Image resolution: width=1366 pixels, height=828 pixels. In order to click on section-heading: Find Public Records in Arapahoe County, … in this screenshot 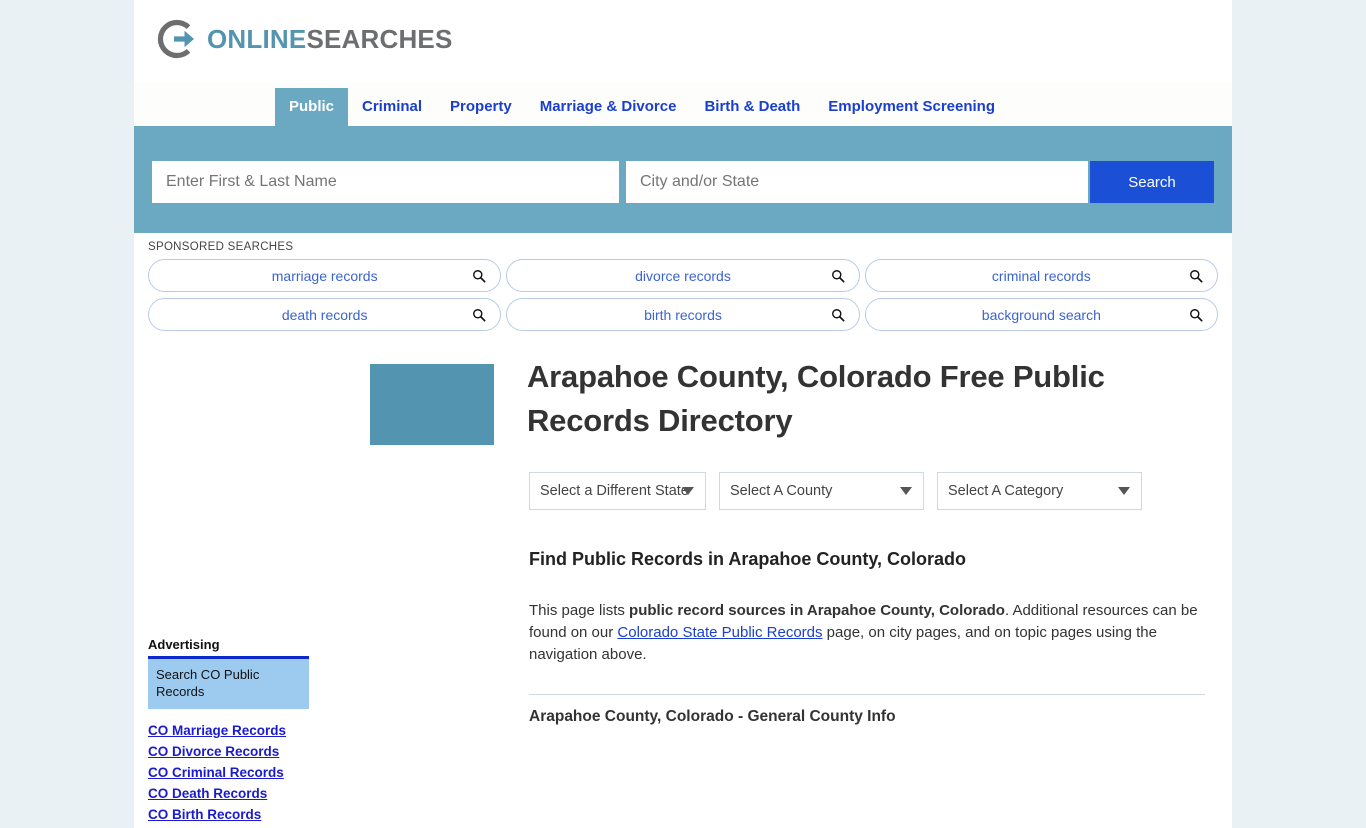, I will do `click(748, 559)`.